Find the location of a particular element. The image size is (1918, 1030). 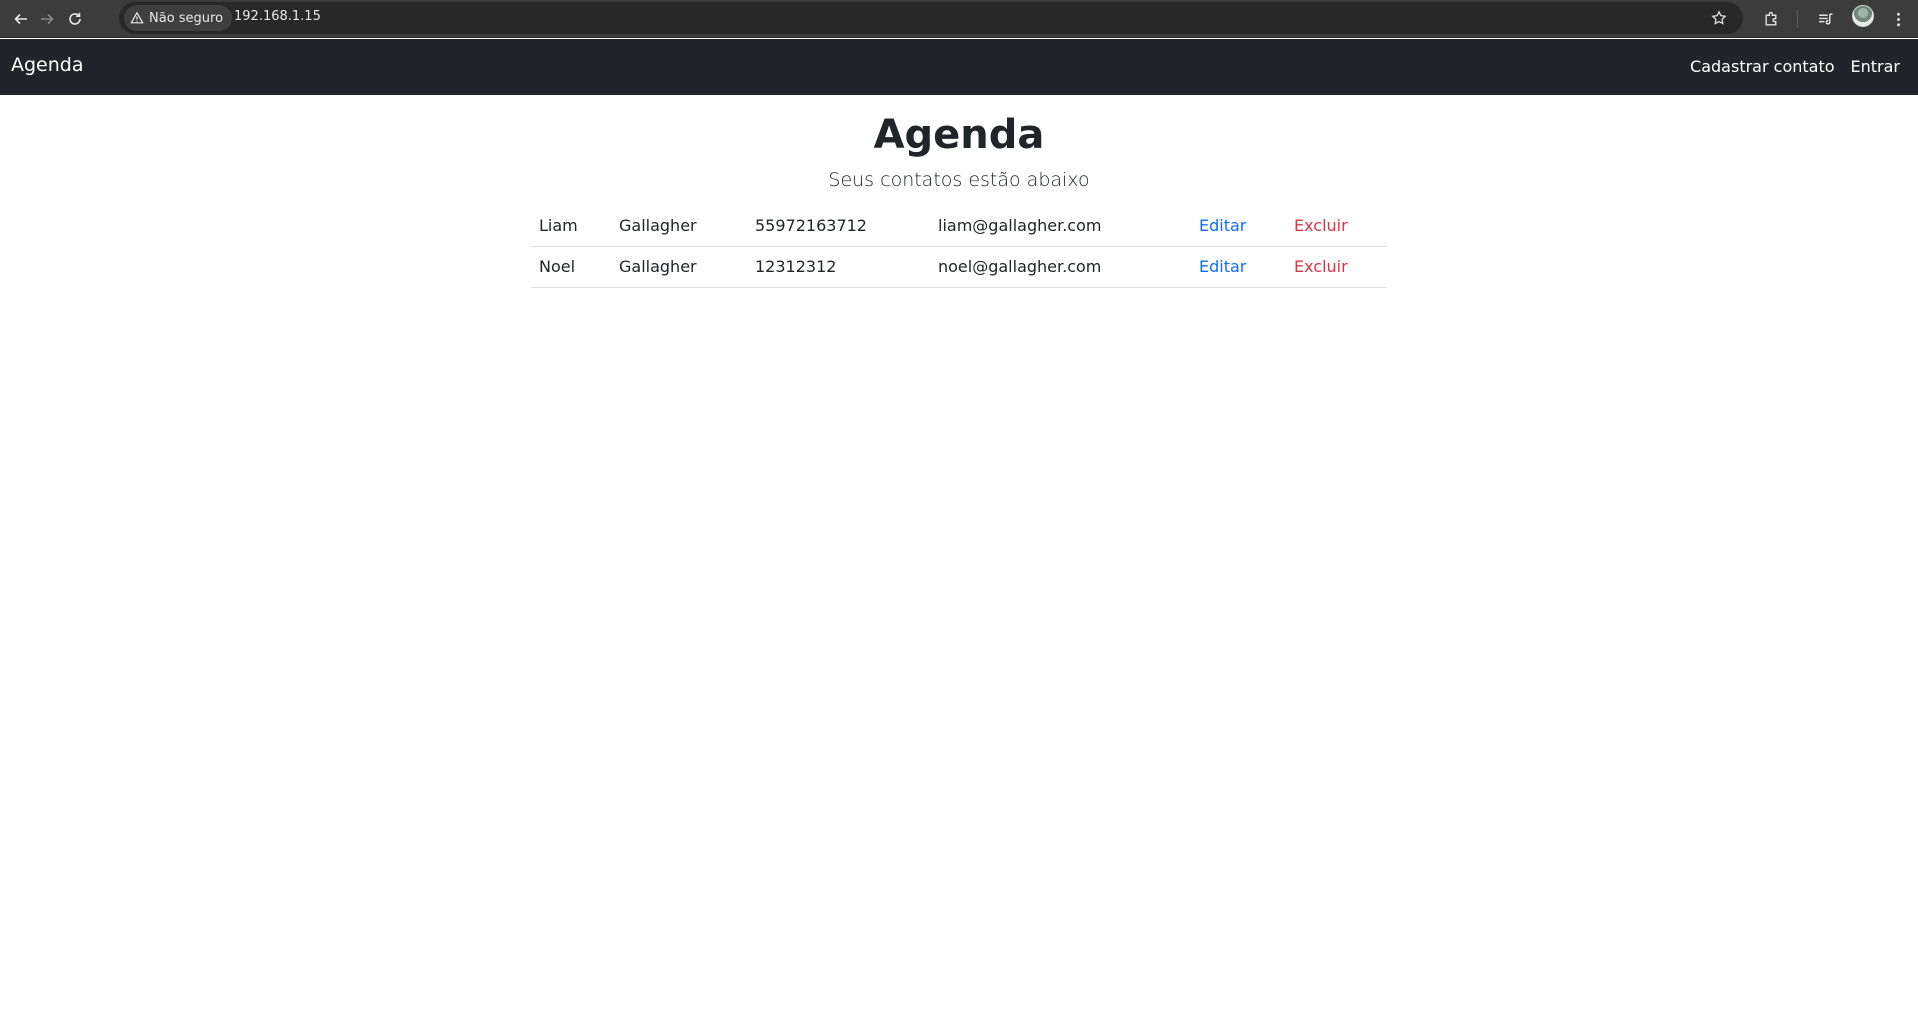

contact-email: noel@gallagher.com is located at coordinates (1060, 267).